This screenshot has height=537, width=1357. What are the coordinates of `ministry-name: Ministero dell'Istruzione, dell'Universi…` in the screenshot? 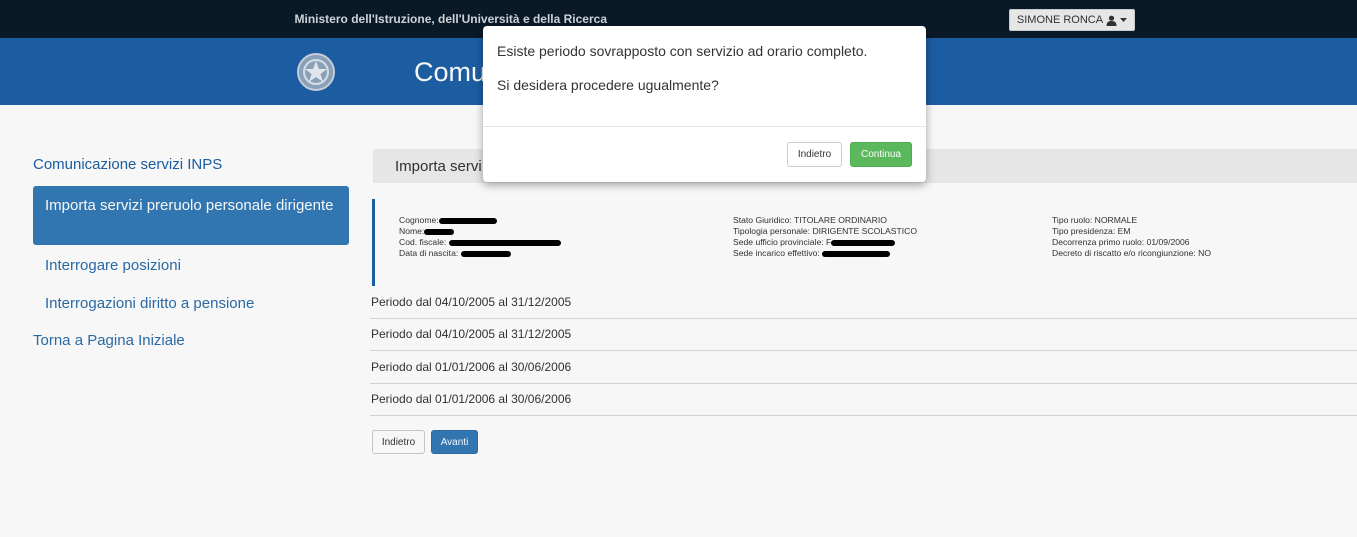 It's located at (450, 19).